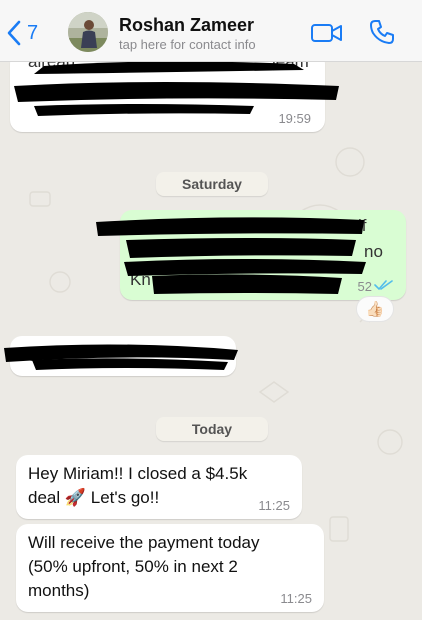  Describe the element at coordinates (22, 33) in the screenshot. I see `back-button: 7` at that location.